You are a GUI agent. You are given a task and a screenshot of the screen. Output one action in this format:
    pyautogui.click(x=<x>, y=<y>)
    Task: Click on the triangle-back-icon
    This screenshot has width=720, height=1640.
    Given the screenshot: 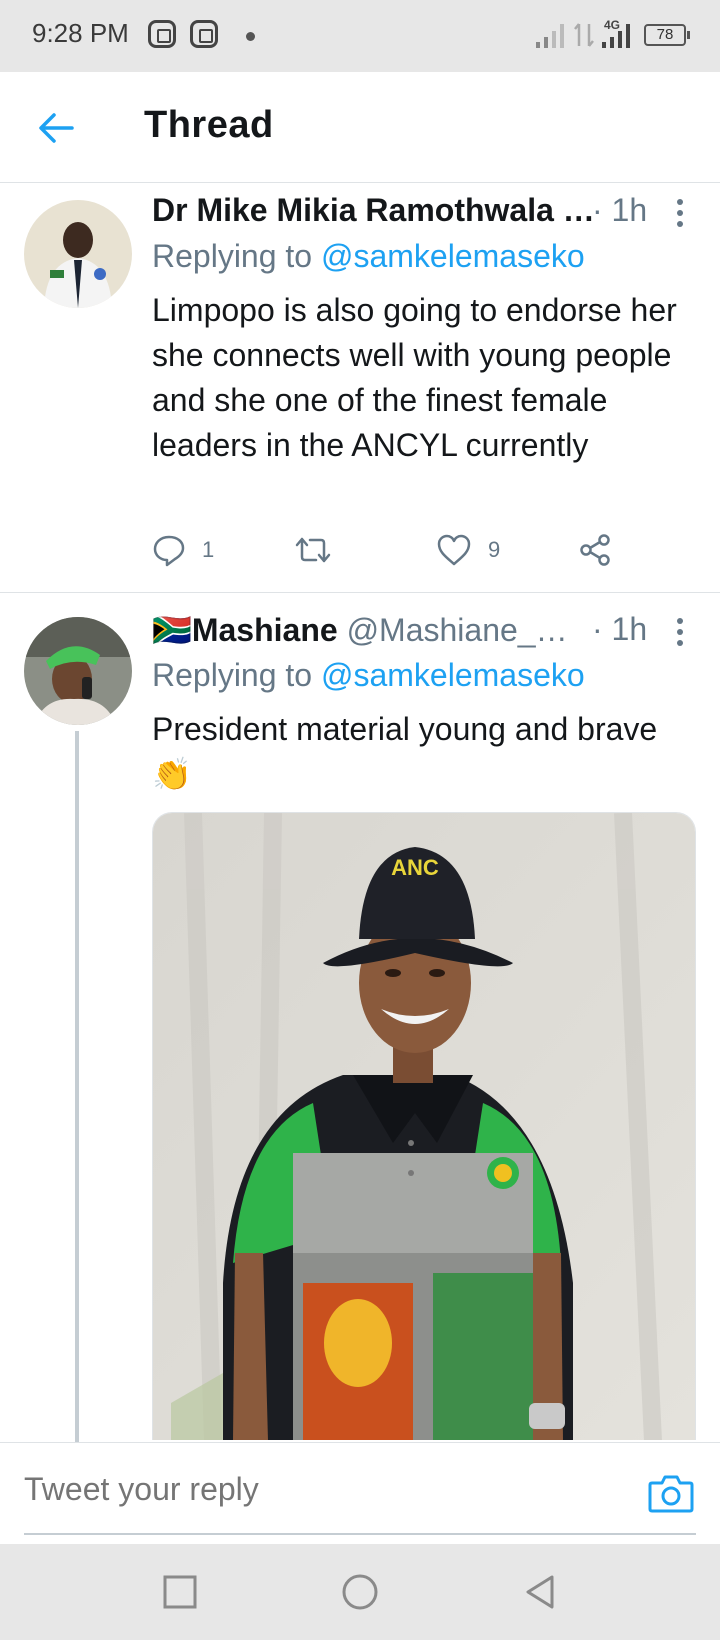 What is the action you would take?
    pyautogui.click(x=540, y=1592)
    